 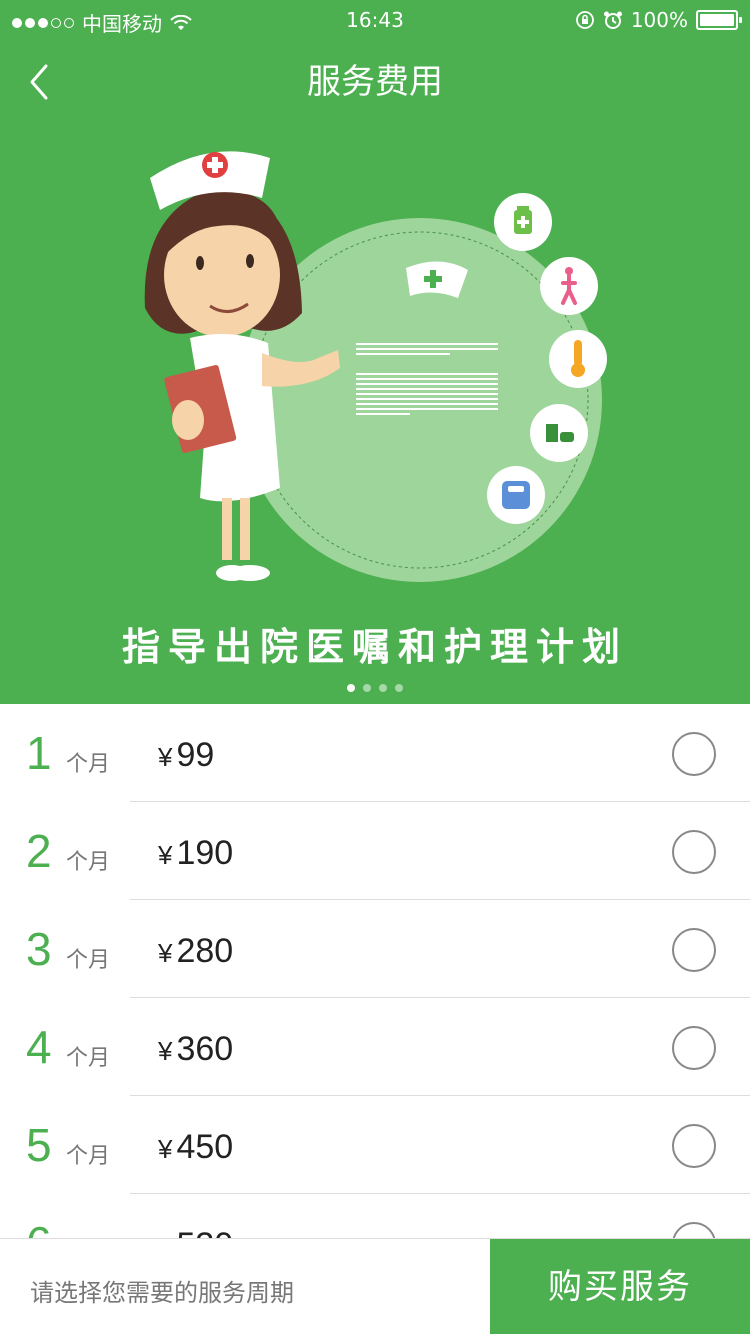 What do you see at coordinates (204, 1232) in the screenshot?
I see `price-value: 530` at bounding box center [204, 1232].